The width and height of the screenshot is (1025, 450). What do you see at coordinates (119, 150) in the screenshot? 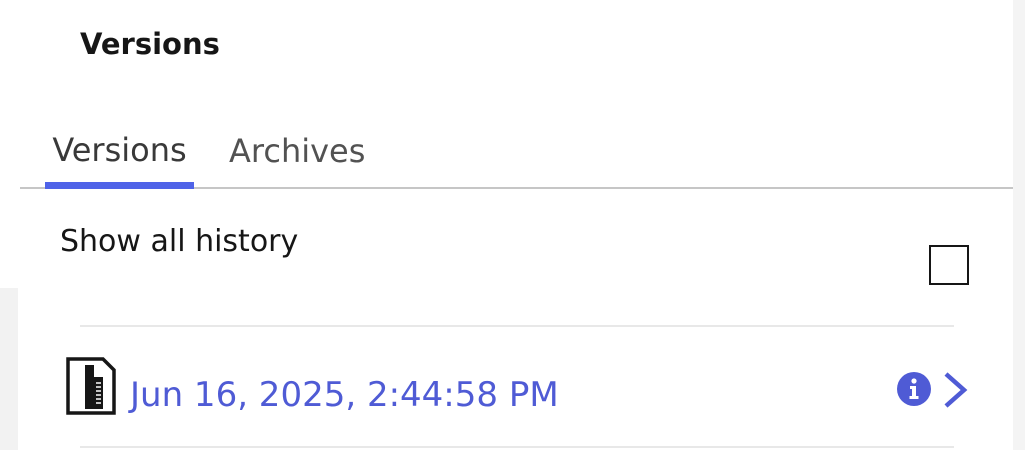
I see `tab-versions-label: Versions` at bounding box center [119, 150].